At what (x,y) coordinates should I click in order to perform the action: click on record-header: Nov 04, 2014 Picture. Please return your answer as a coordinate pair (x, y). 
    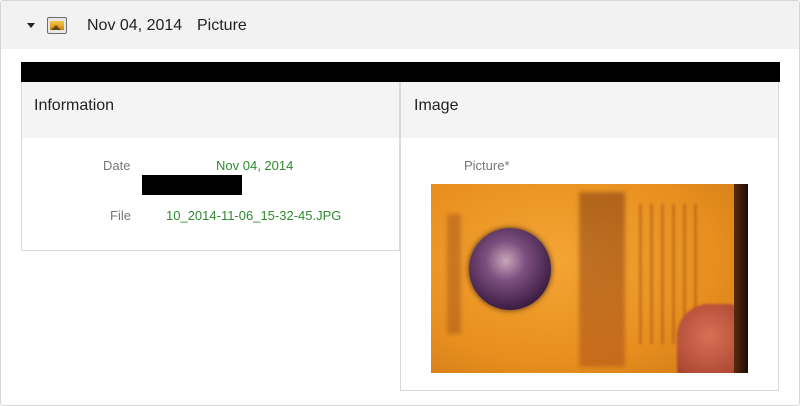
    Looking at the image, I should click on (400, 25).